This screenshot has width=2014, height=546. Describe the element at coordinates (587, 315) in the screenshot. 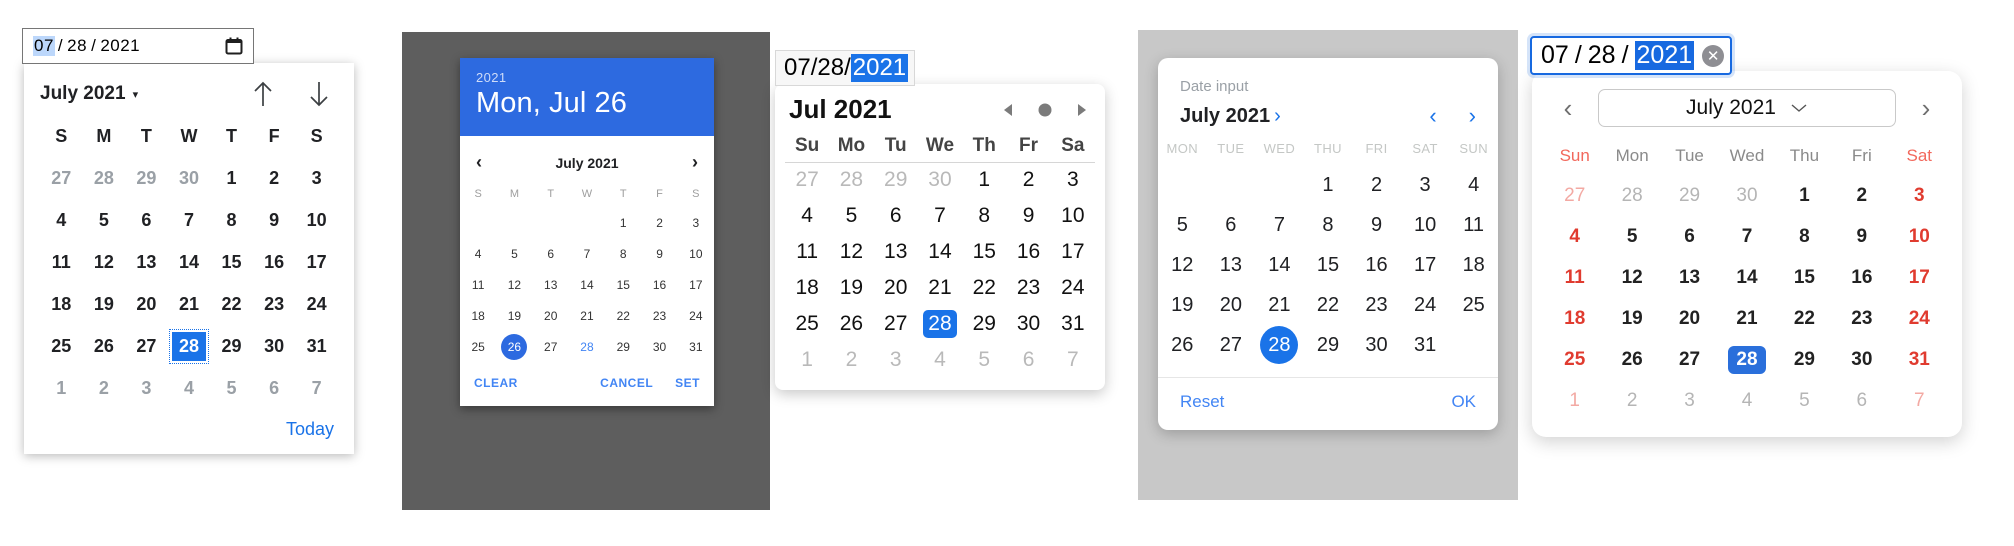

I see `day-cell: 21` at that location.